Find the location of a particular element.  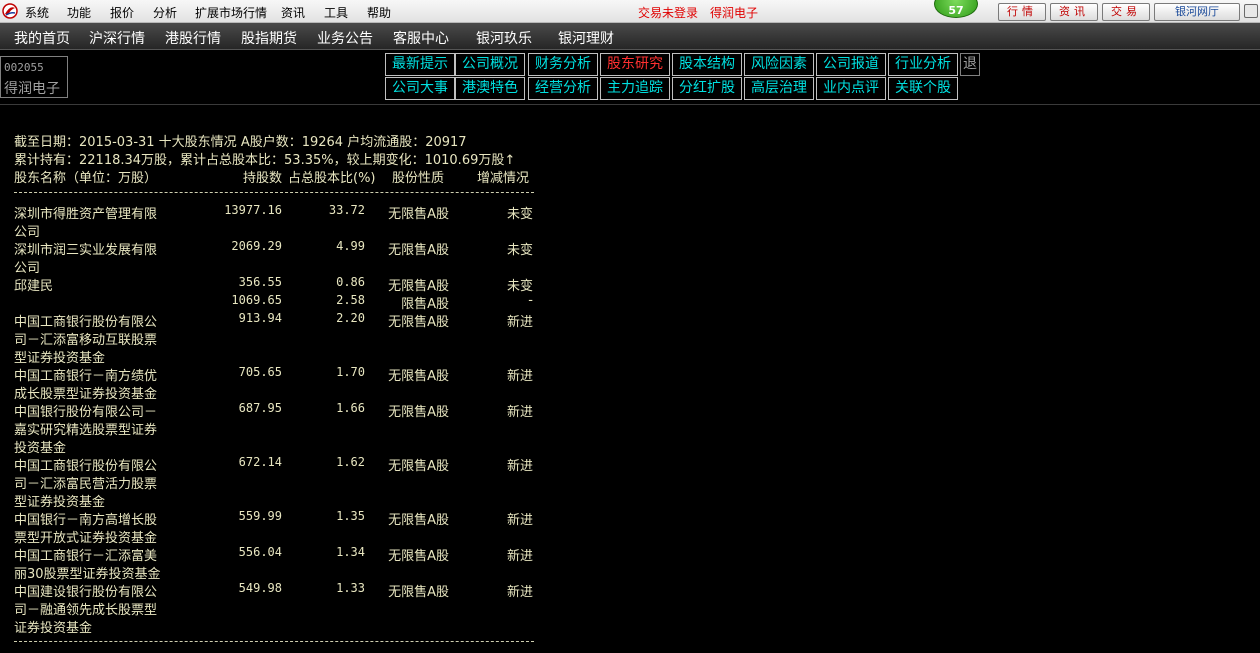

holder-shares: 913.94 is located at coordinates (260, 318).